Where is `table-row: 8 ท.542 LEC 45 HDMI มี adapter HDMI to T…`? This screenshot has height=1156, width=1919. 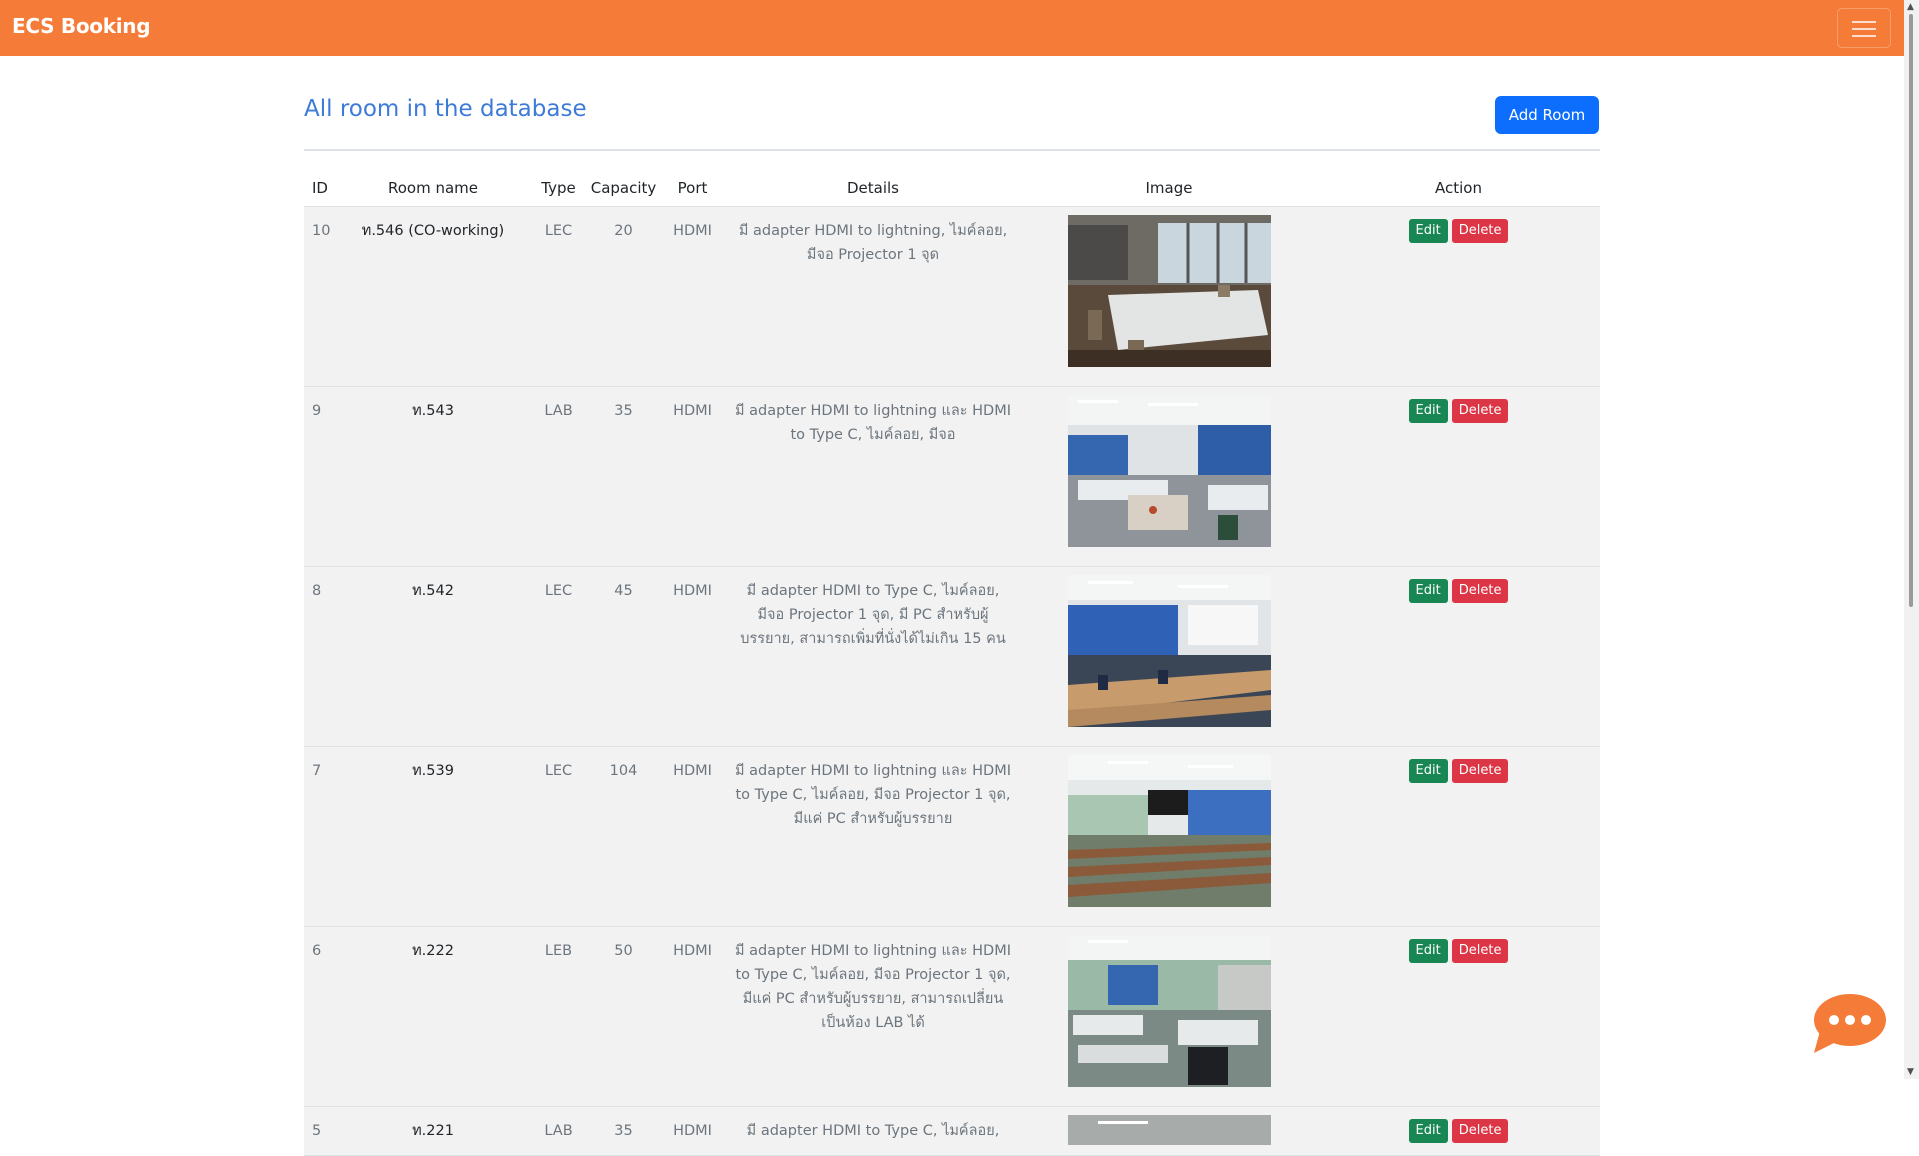 table-row: 8 ท.542 LEC 45 HDMI มี adapter HDMI to T… is located at coordinates (952, 656).